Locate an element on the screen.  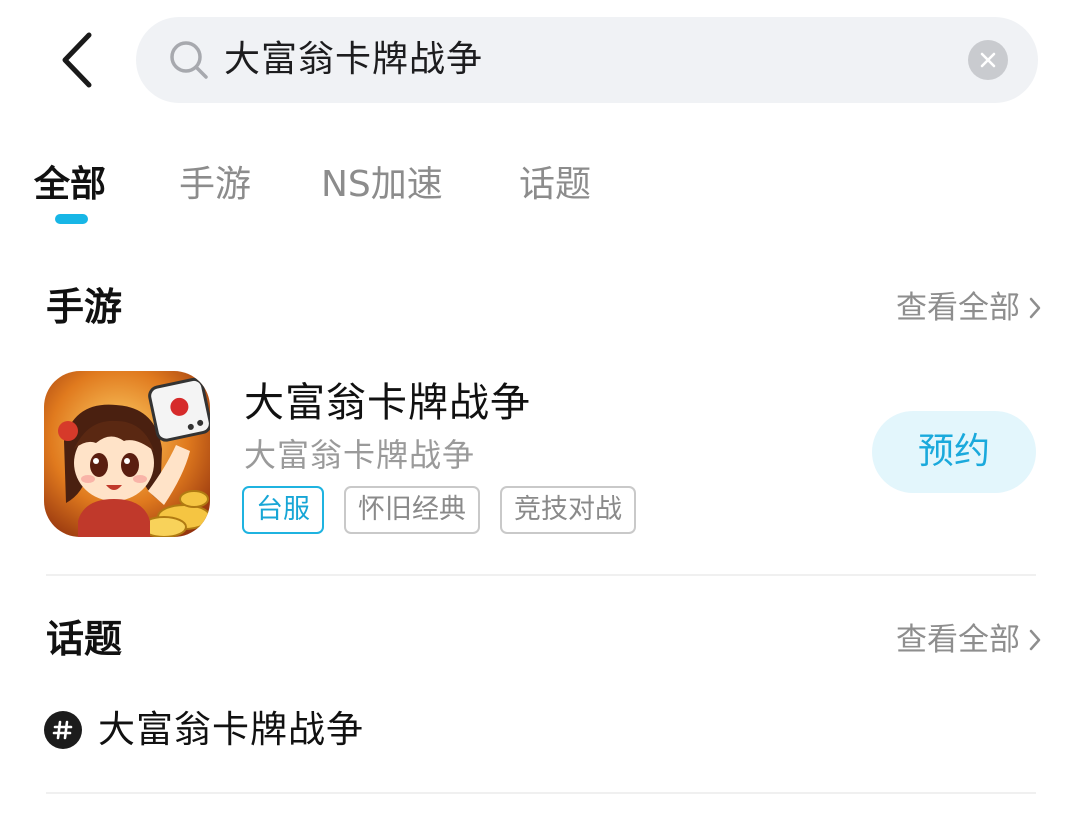
back-button is located at coordinates (76, 60).